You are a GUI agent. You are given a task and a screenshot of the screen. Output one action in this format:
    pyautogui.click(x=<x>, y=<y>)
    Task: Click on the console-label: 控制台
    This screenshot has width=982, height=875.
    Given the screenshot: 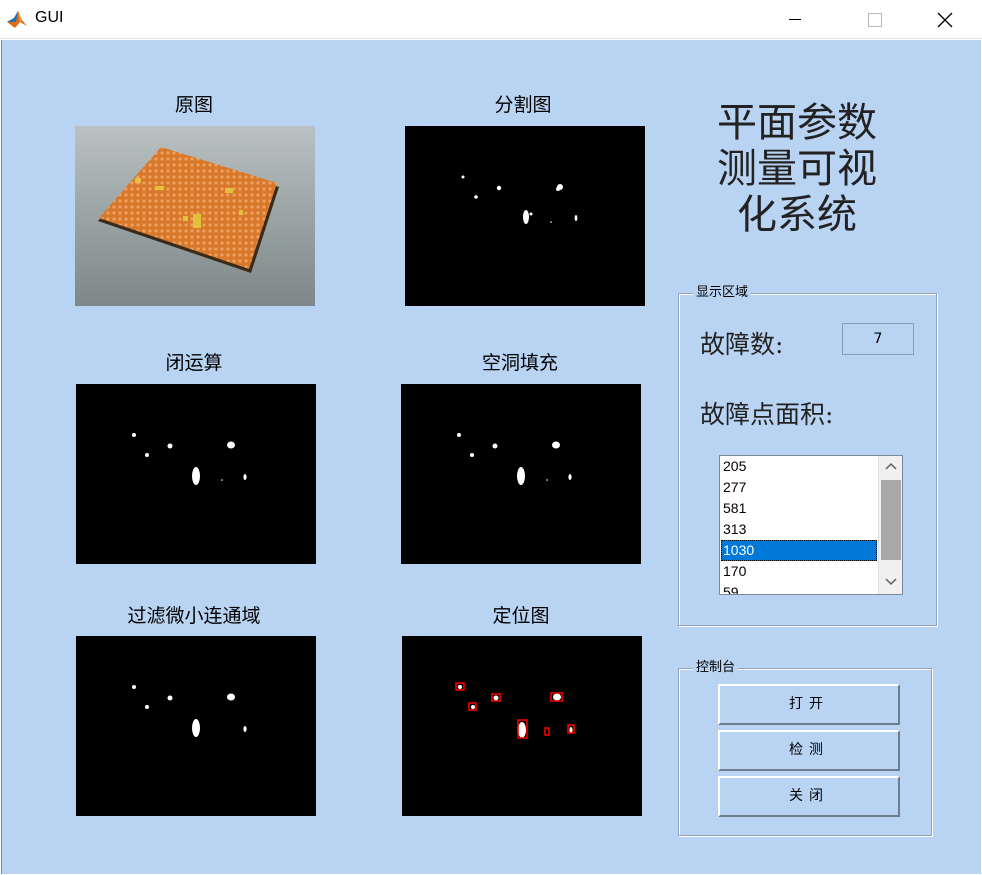 What is the action you would take?
    pyautogui.click(x=716, y=668)
    